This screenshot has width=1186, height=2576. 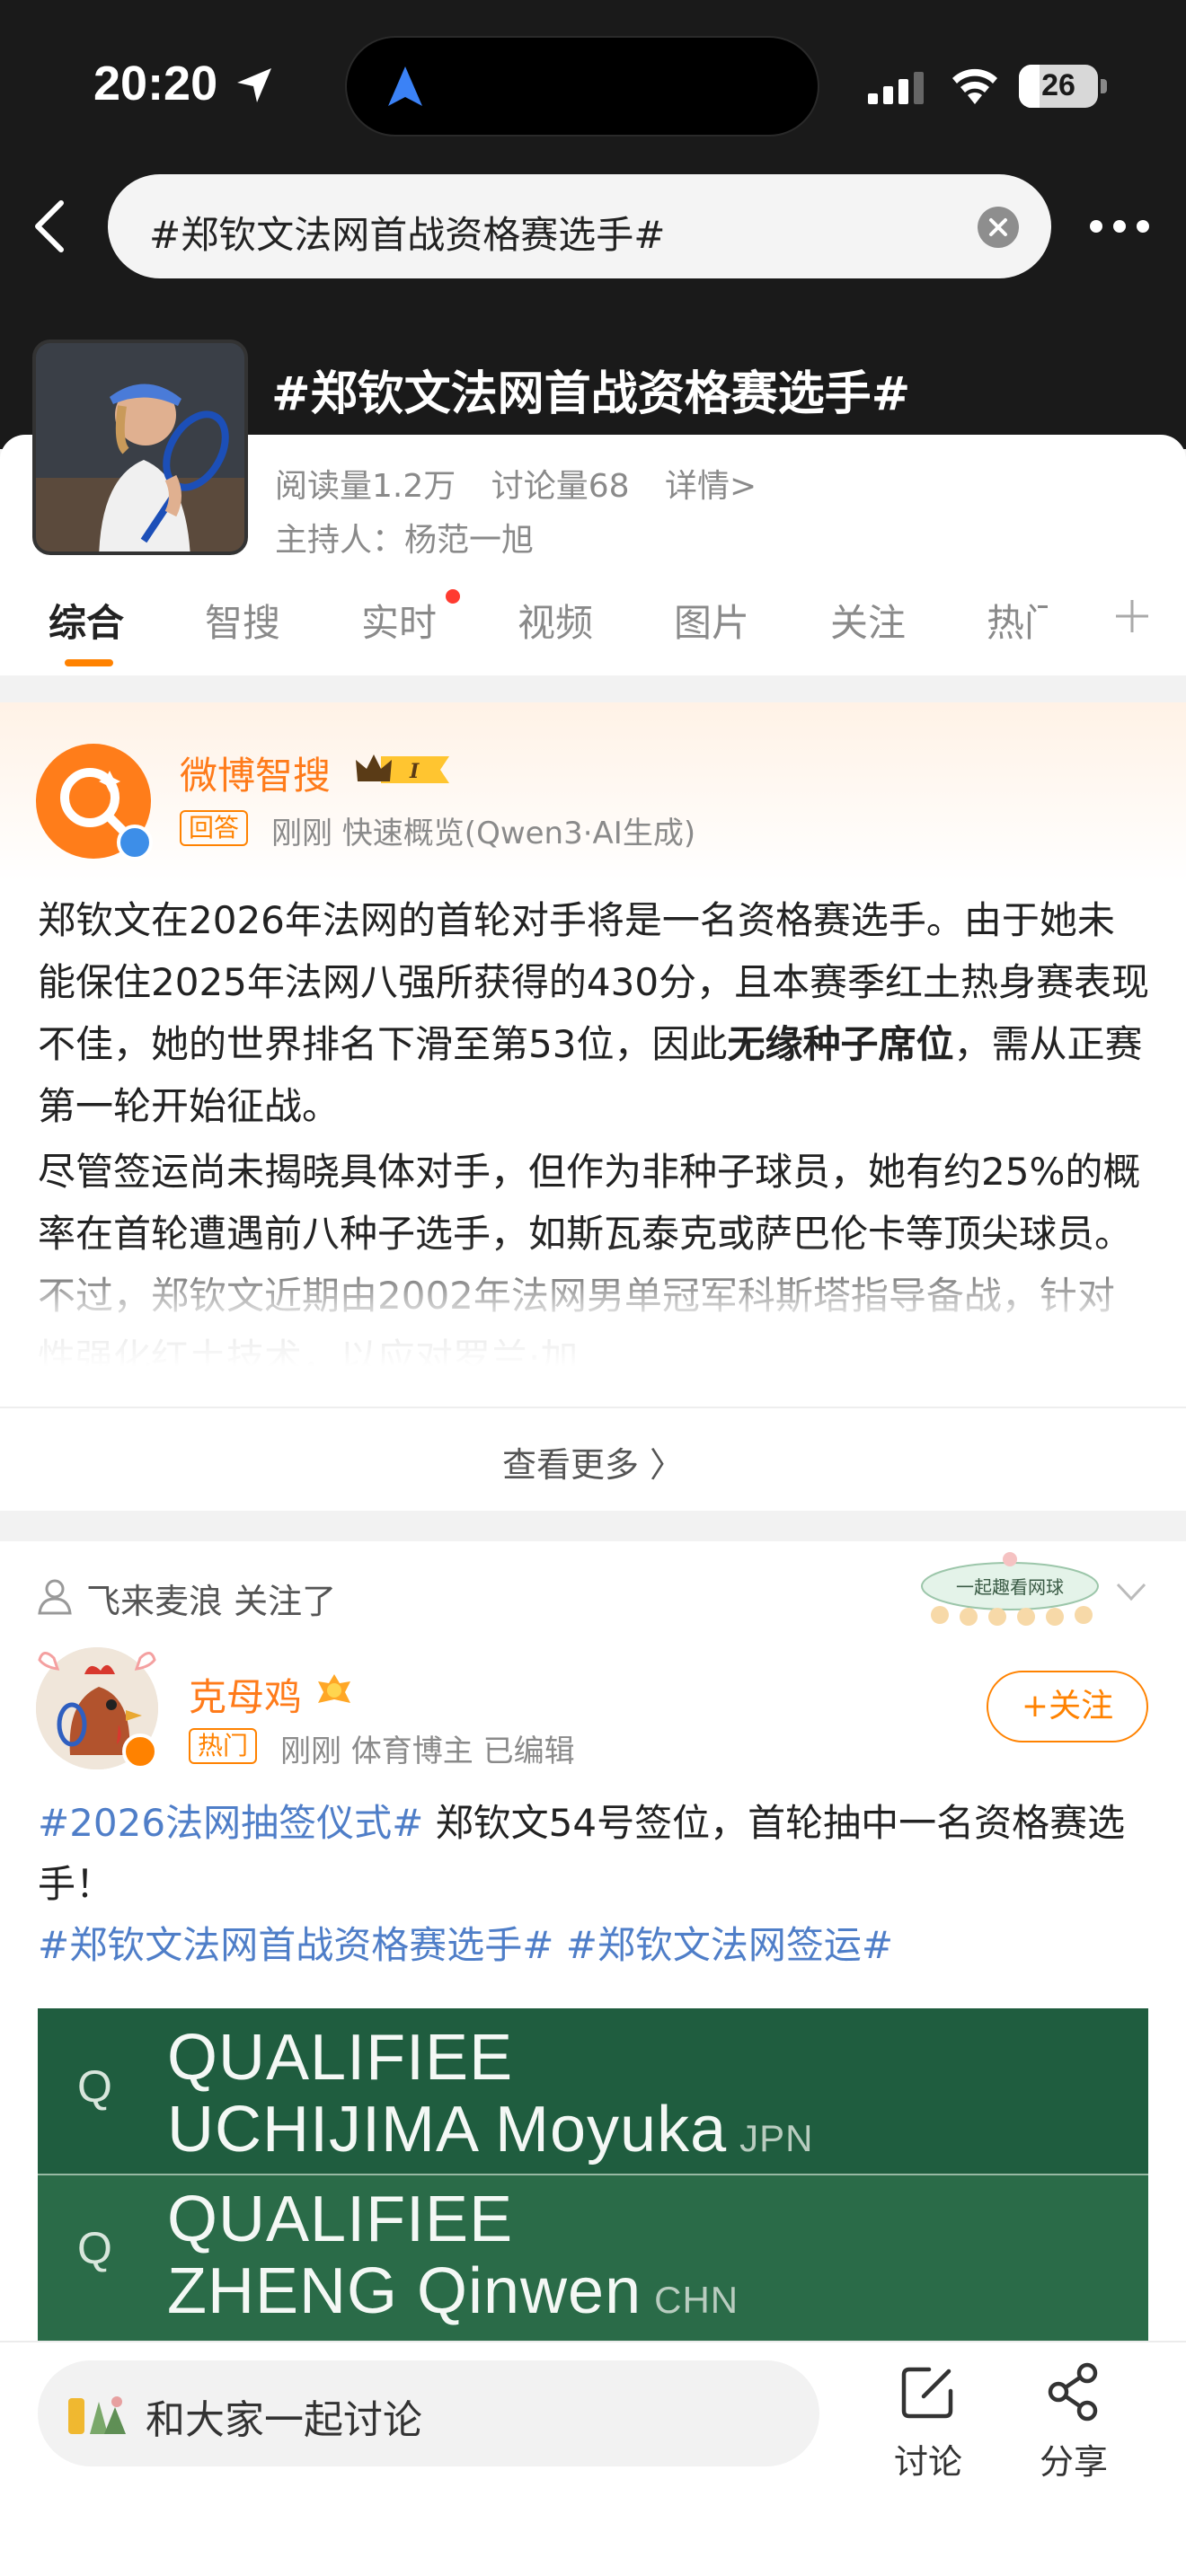 I want to click on draw-player-name: UCHIJIMA Moyuka, so click(x=447, y=2130).